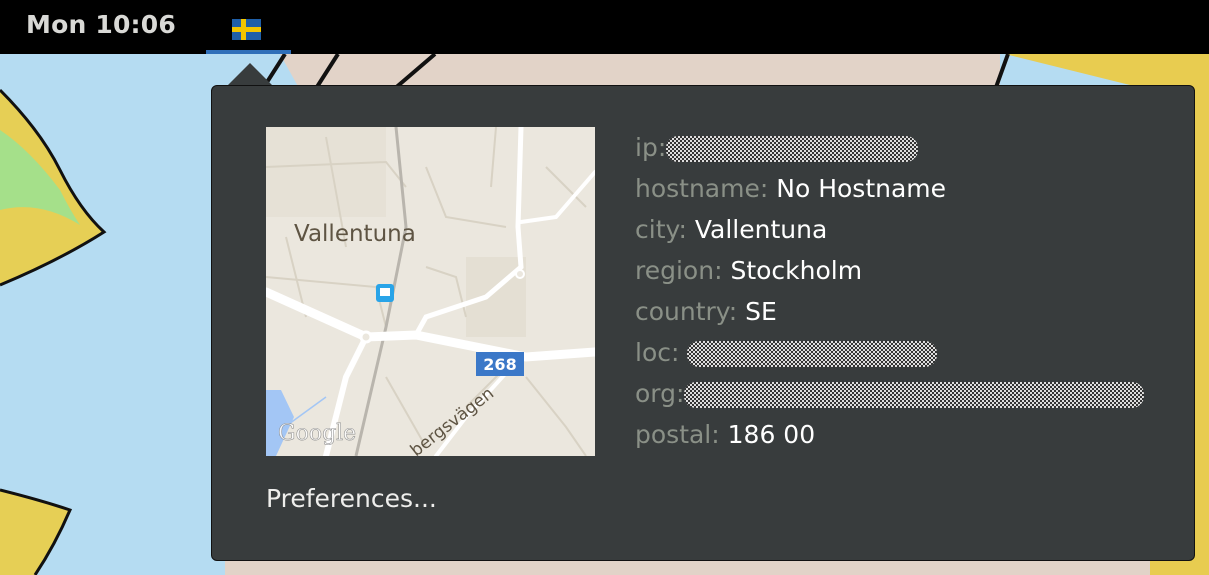  Describe the element at coordinates (861, 188) in the screenshot. I see `hostname-value: No Hostname` at that location.